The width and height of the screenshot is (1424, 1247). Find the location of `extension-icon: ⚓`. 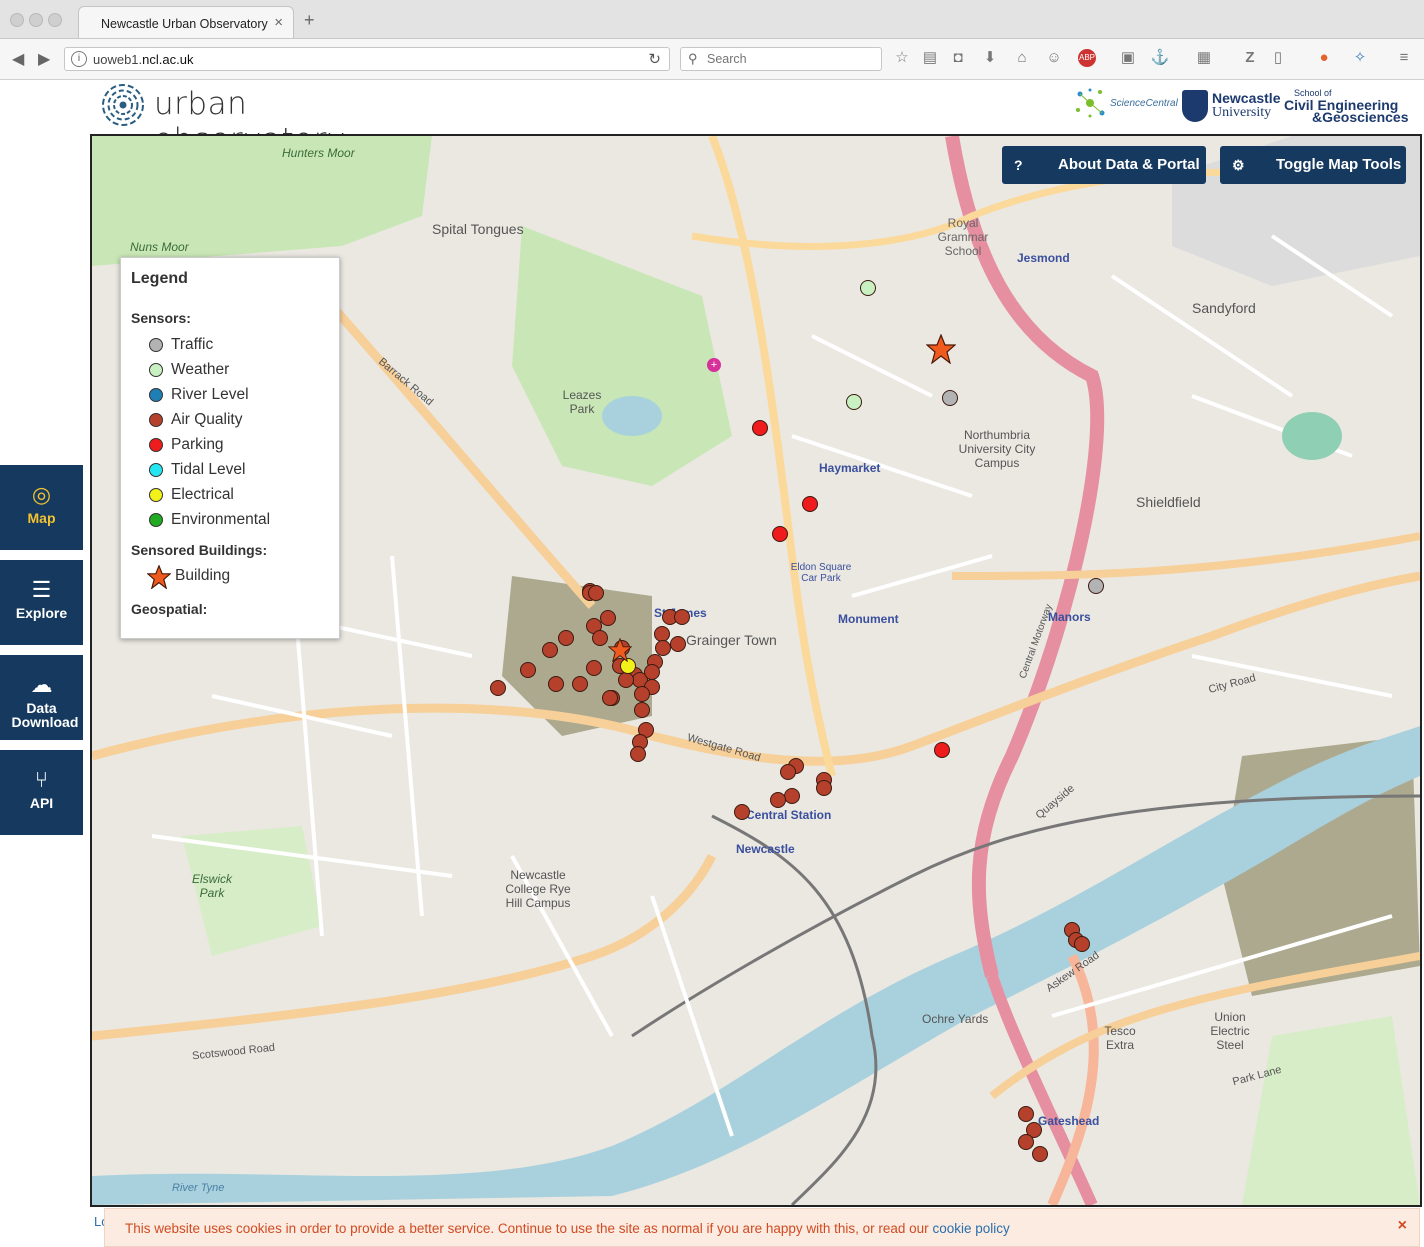

extension-icon: ⚓ is located at coordinates (1160, 58).